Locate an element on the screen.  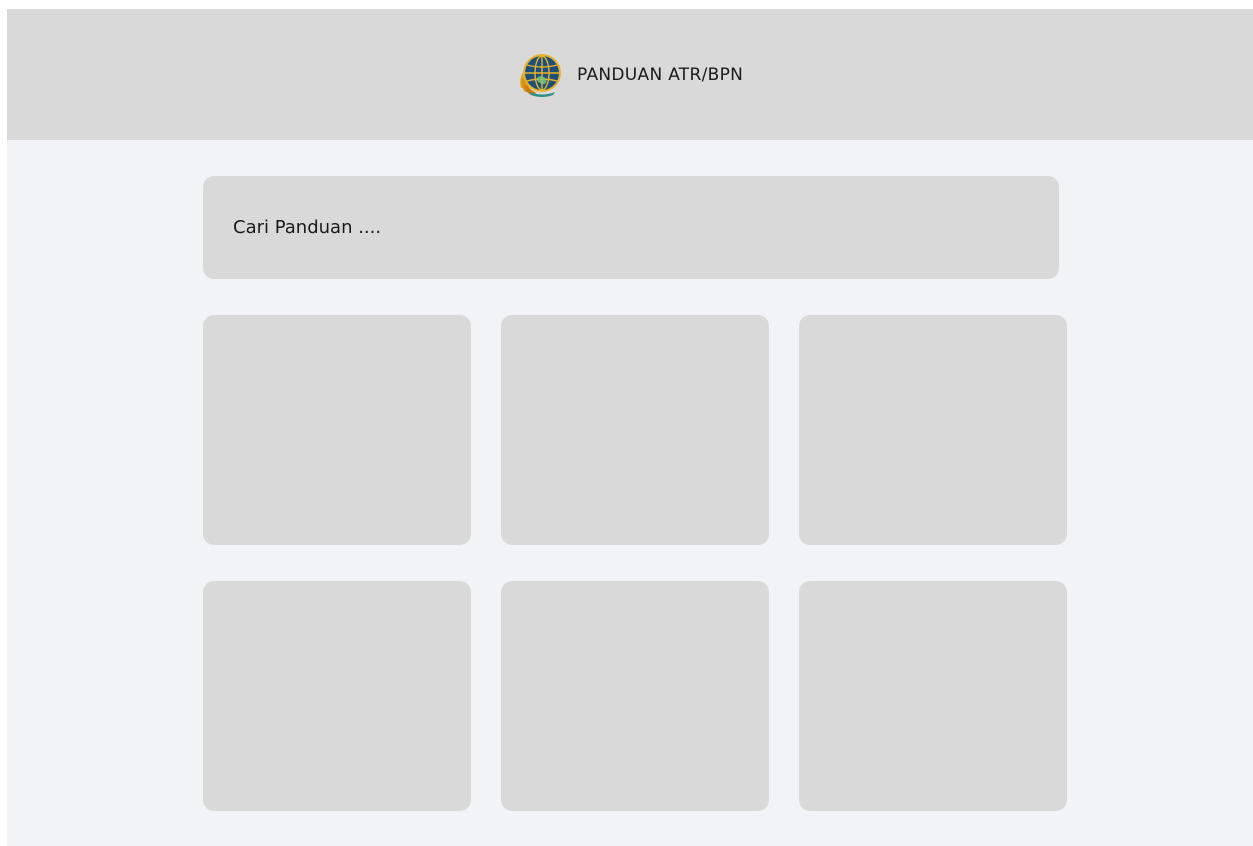
atr-bpn-logo-icon is located at coordinates (540, 75).